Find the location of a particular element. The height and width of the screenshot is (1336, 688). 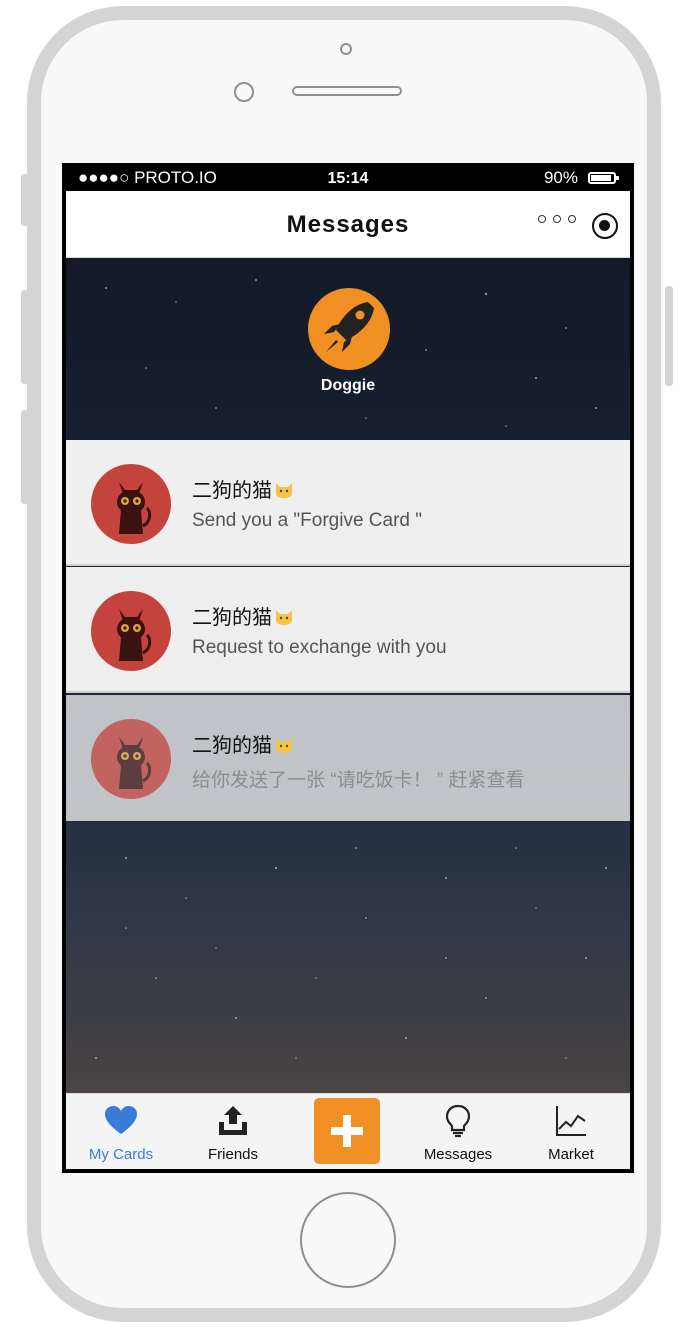

tab-my-cards: My Cards is located at coordinates (121, 1131).